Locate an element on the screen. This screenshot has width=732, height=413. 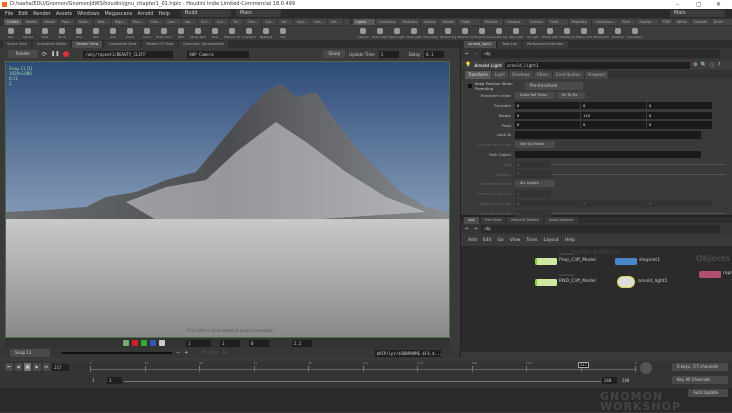
play-reverse-button: ◀ is located at coordinates (18, 367).